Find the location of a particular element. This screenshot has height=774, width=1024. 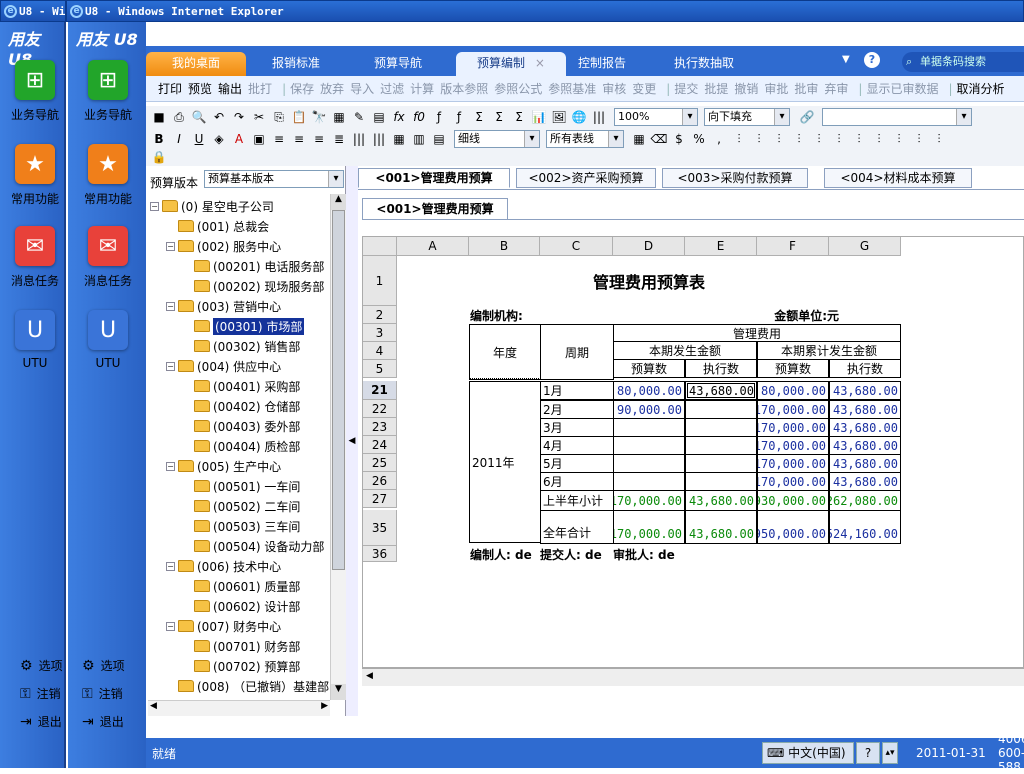

cmd-11: 参照基准 is located at coordinates (572, 88).